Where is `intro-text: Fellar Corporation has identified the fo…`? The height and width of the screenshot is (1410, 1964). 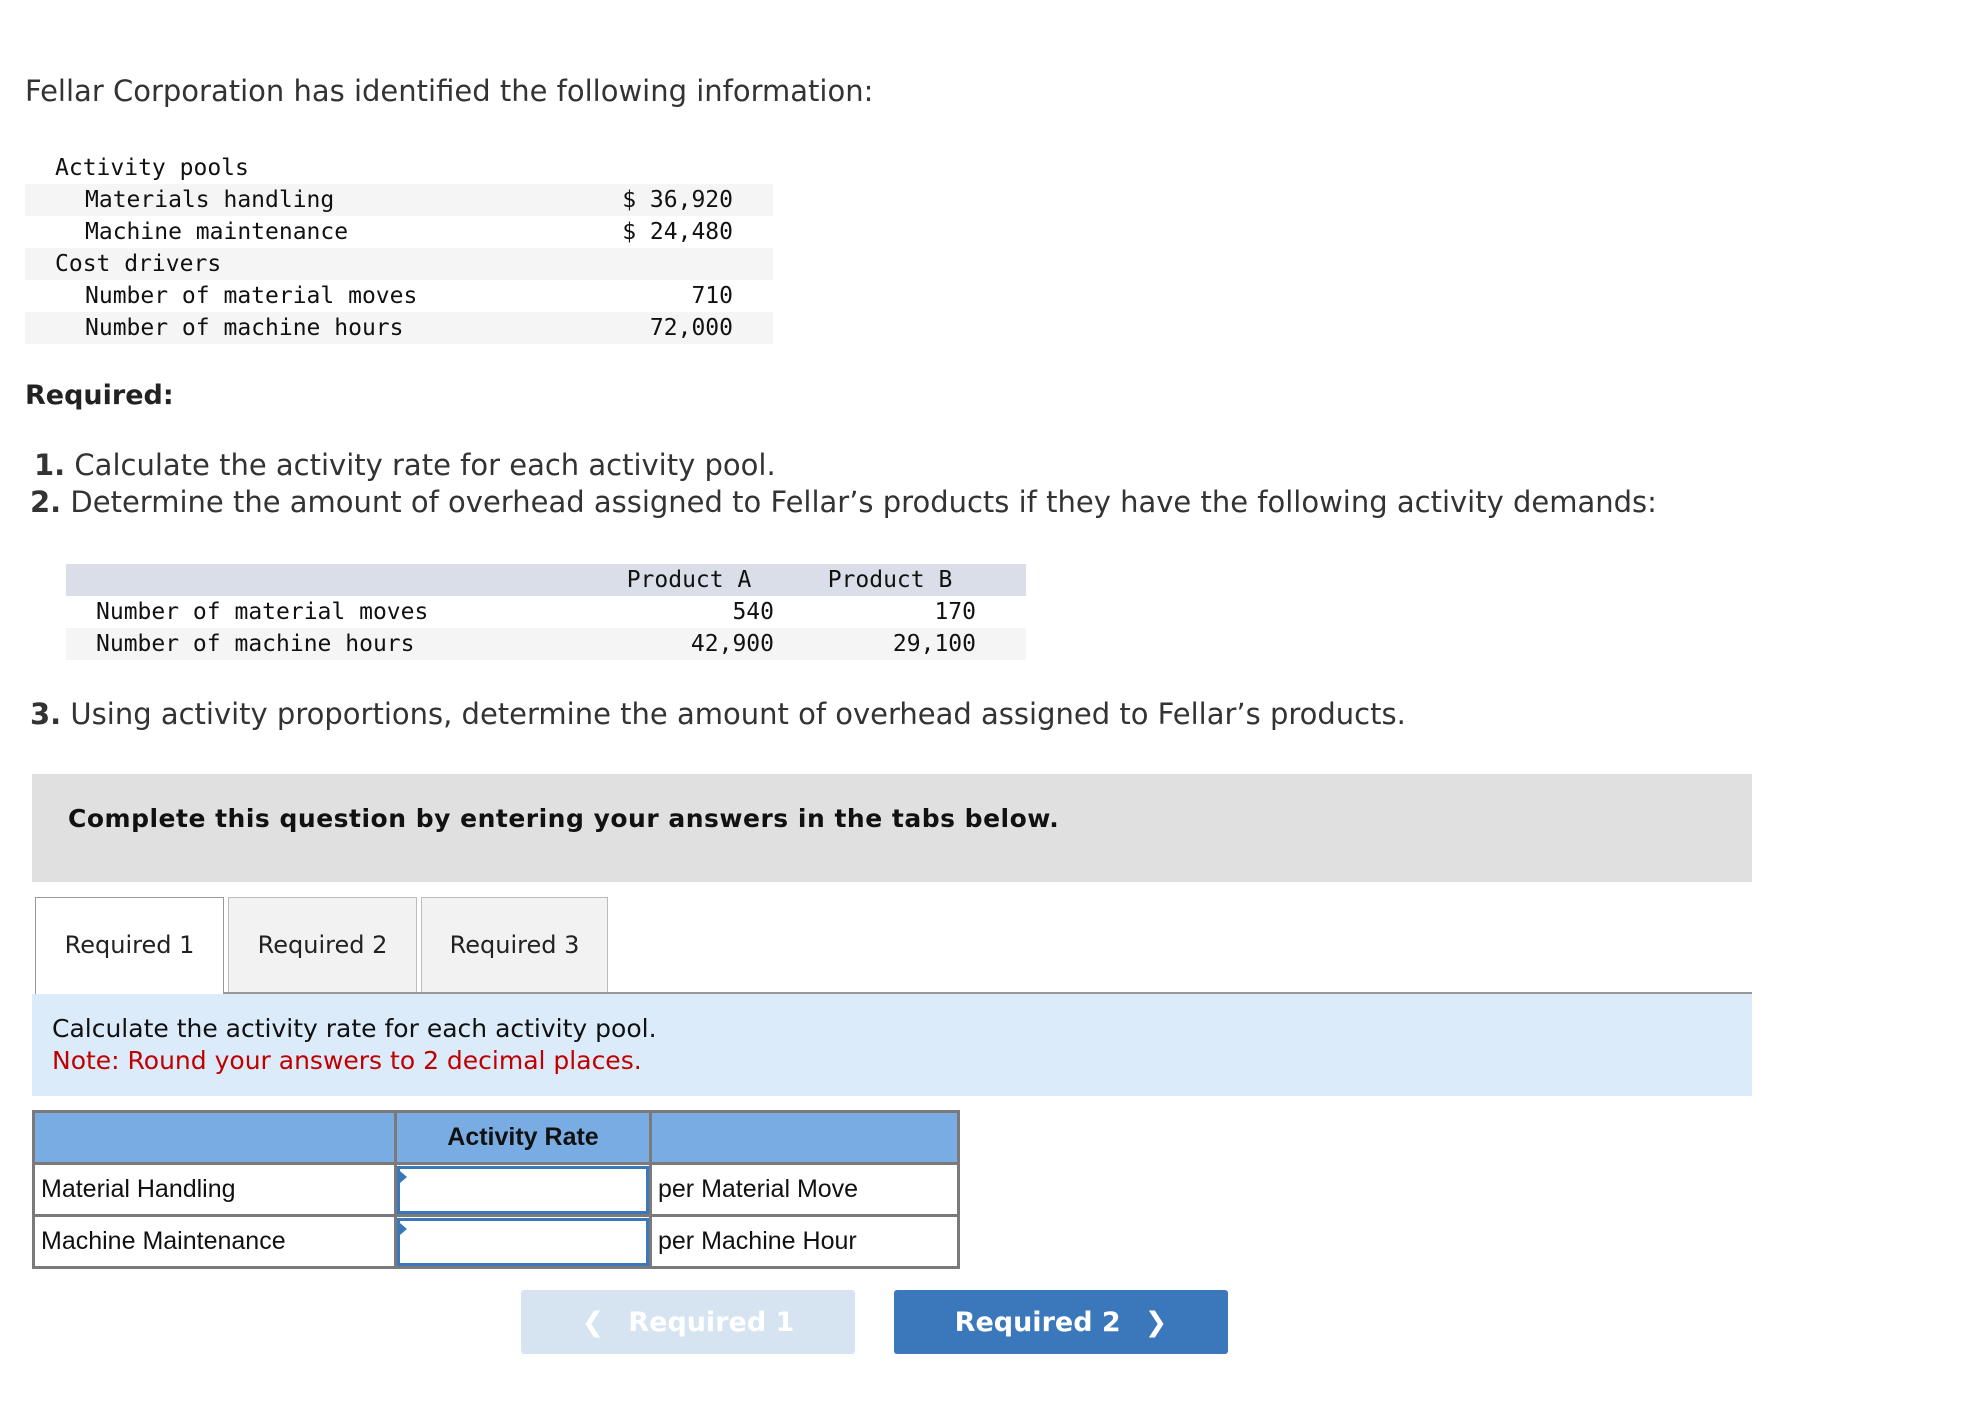
intro-text: Fellar Corporation has identified the fo… is located at coordinates (449, 91).